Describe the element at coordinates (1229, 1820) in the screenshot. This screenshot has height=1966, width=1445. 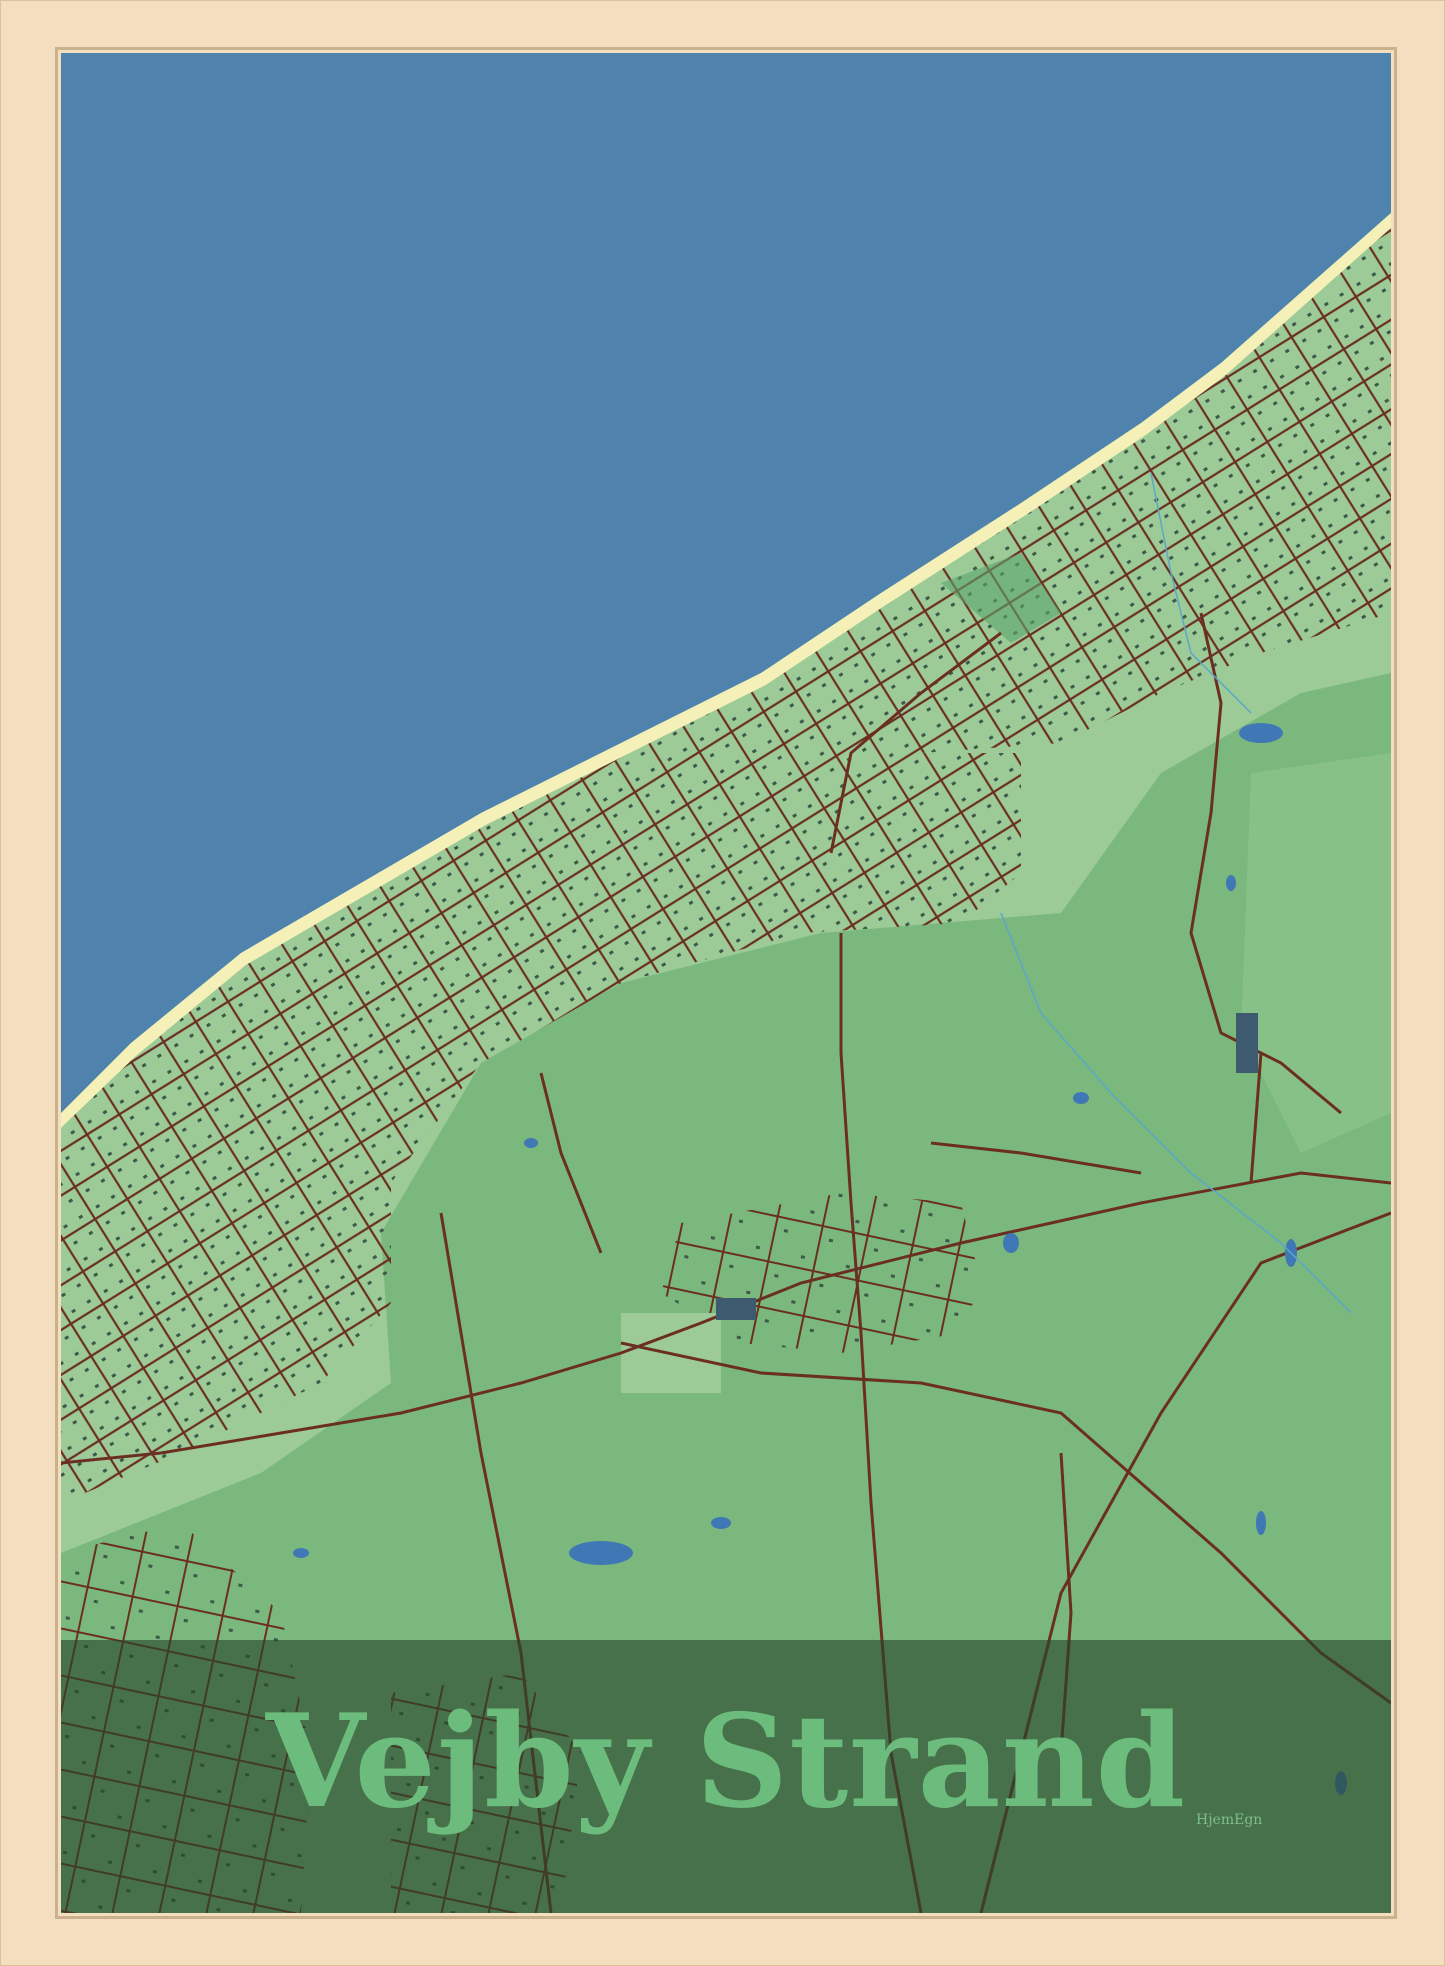
I see `brand-logo: HjemEgn` at that location.